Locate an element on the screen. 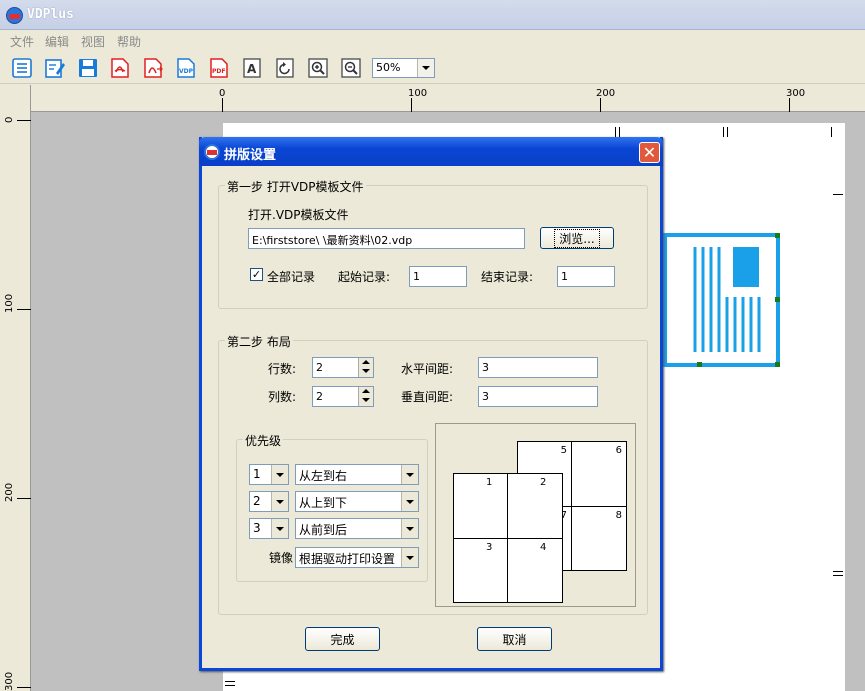 Image resolution: width=865 pixels, height=691 pixels. zoom-out-icon is located at coordinates (351, 68).